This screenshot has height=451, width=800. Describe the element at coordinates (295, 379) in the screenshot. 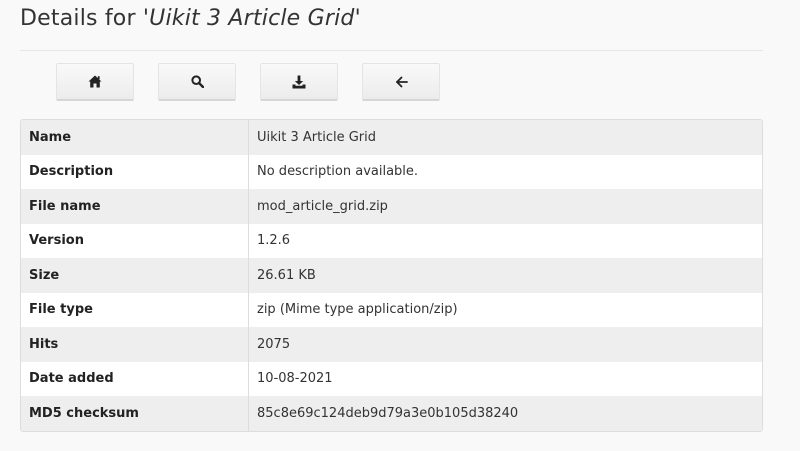

I see `details-value: 10-08-2021` at that location.